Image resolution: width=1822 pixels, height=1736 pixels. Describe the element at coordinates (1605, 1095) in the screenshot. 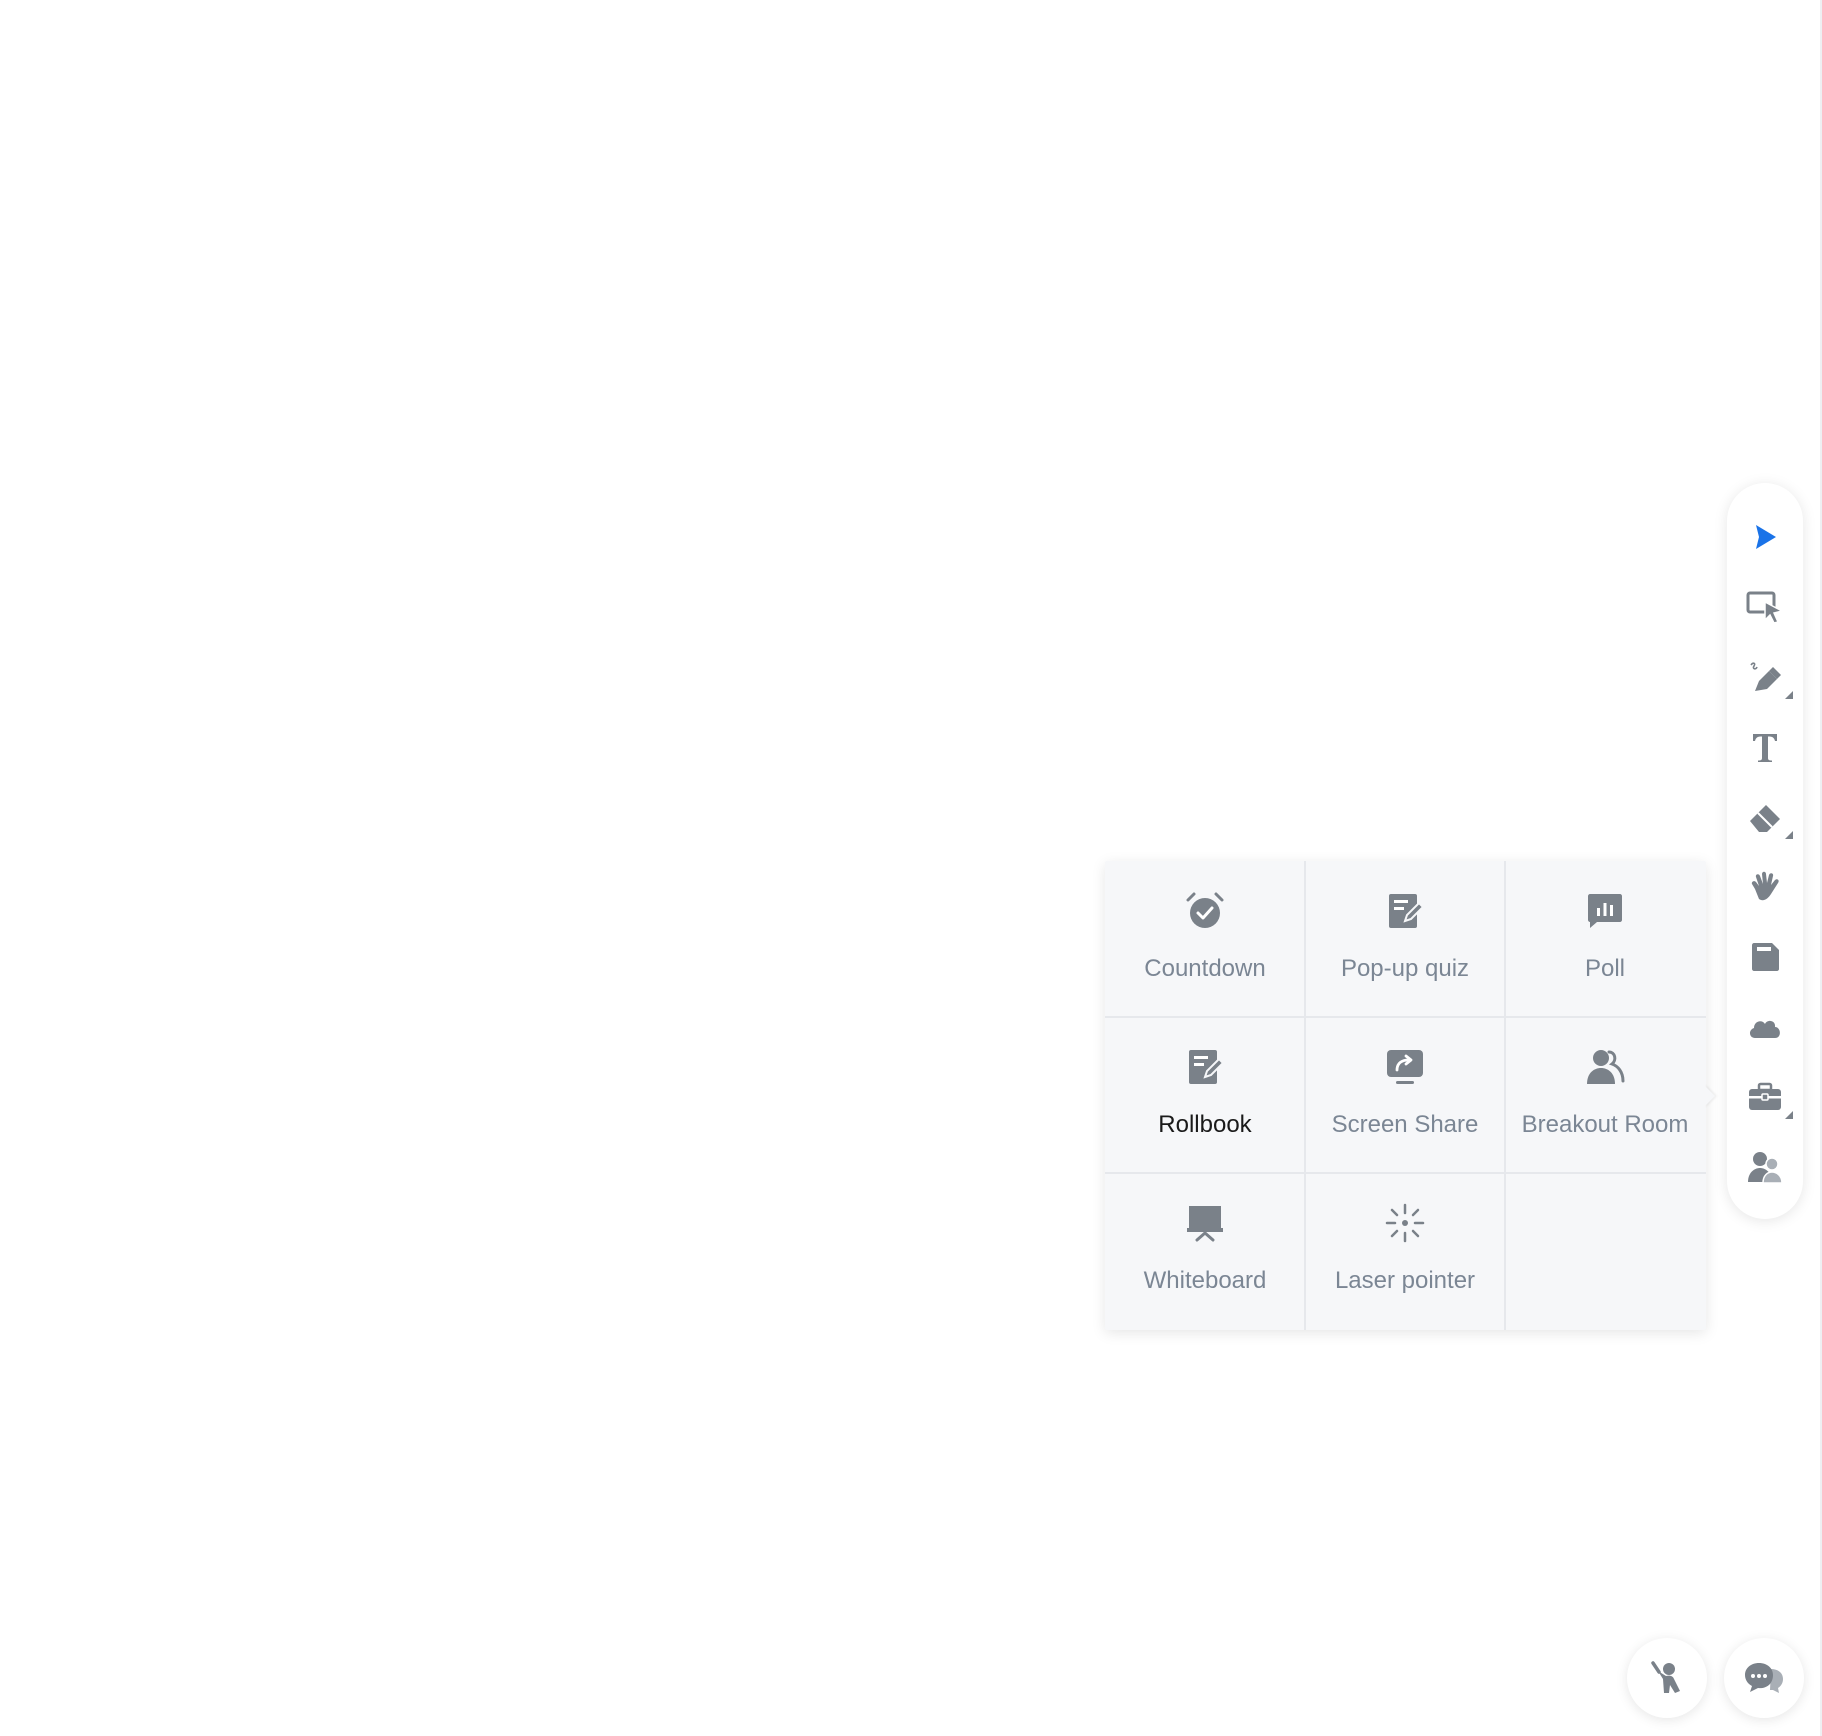

I see `breakout-room-item: Breakout Room` at that location.